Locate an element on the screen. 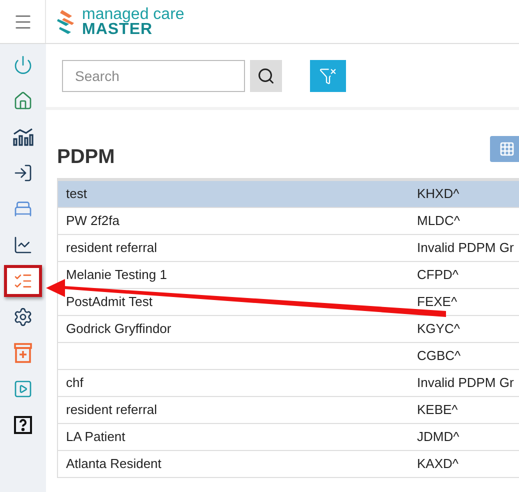 The image size is (519, 492). clear-filter-button is located at coordinates (328, 76).